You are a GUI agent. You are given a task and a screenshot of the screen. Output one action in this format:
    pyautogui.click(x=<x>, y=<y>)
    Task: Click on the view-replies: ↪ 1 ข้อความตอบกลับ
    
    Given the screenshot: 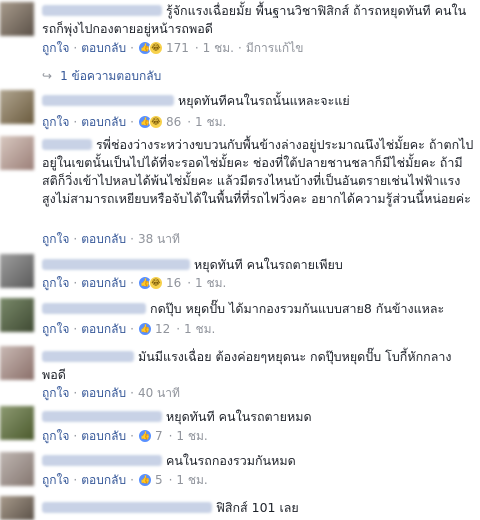 What is the action you would take?
    pyautogui.click(x=101, y=76)
    